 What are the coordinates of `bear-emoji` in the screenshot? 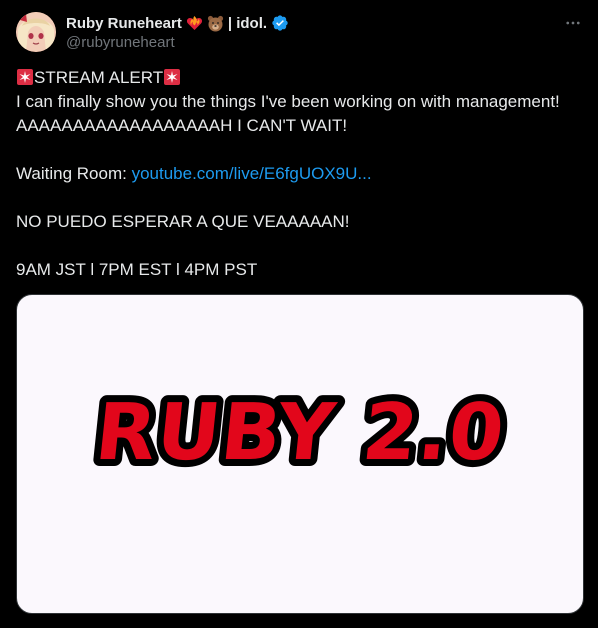 It's located at (215, 23).